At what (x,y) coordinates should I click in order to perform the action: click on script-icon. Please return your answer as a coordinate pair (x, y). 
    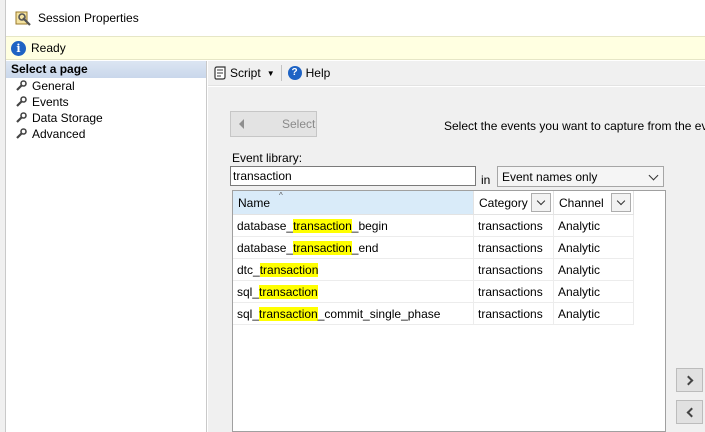
    Looking at the image, I should click on (220, 73).